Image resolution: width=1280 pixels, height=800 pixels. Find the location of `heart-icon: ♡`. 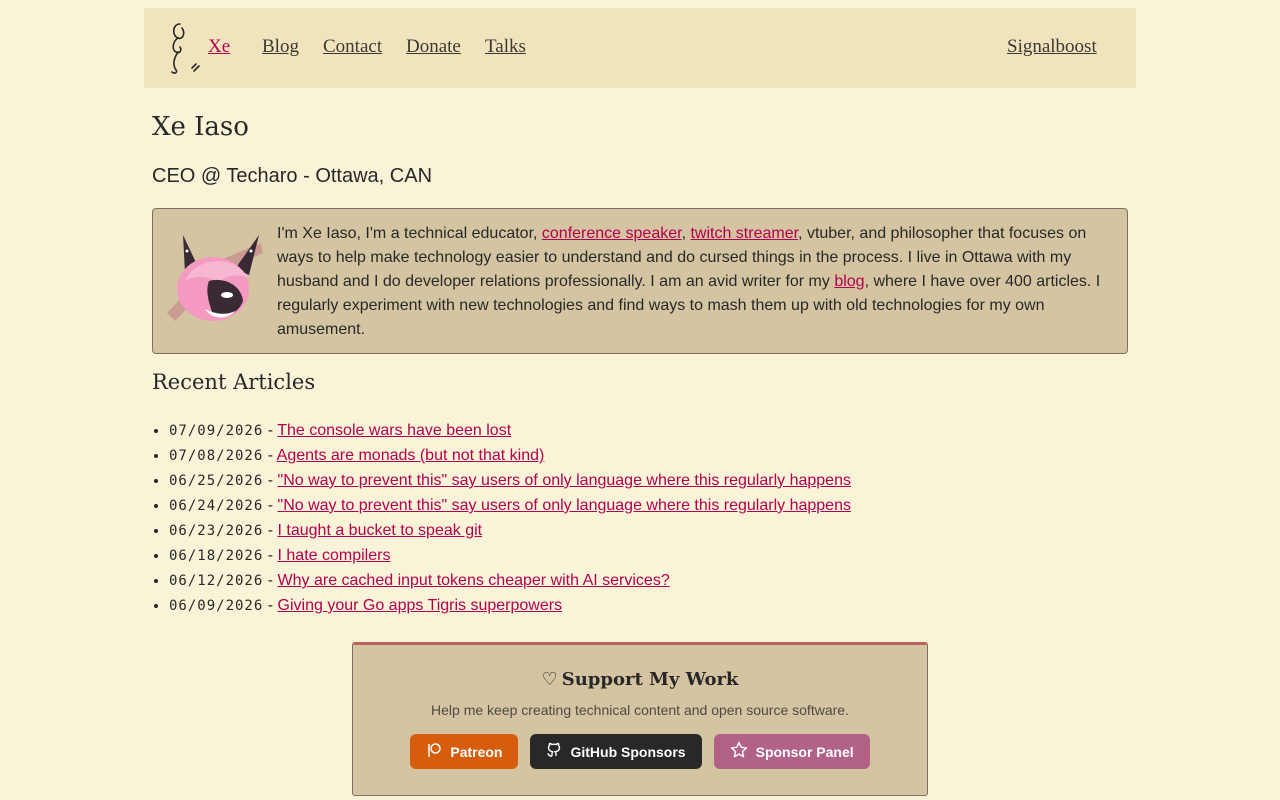

heart-icon: ♡ is located at coordinates (549, 679).